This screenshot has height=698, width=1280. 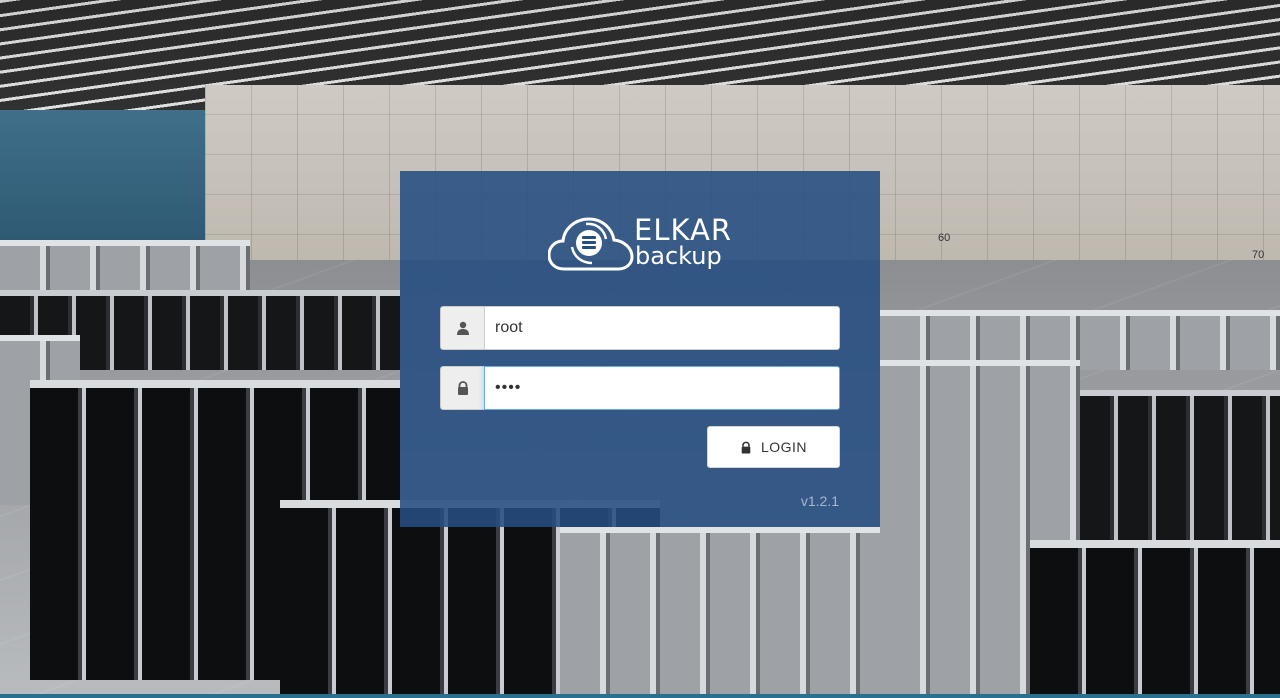 What do you see at coordinates (115, 175) in the screenshot?
I see `blue-wall` at bounding box center [115, 175].